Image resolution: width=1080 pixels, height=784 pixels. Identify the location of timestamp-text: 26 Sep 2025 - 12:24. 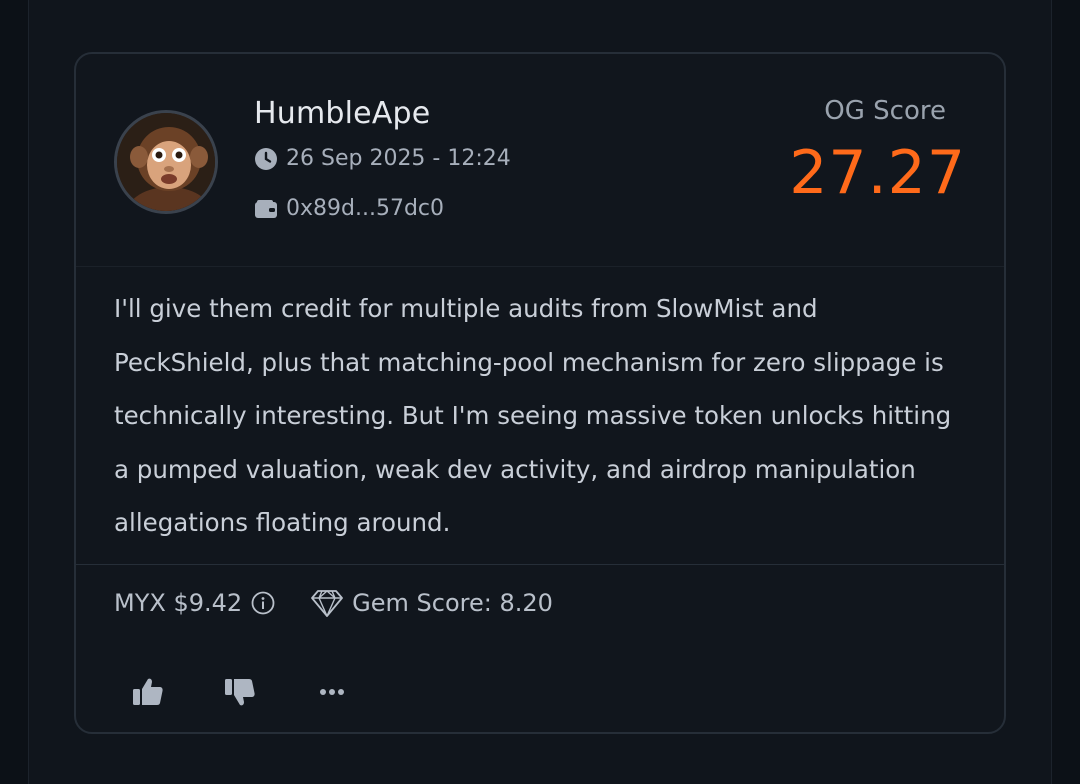
(398, 158).